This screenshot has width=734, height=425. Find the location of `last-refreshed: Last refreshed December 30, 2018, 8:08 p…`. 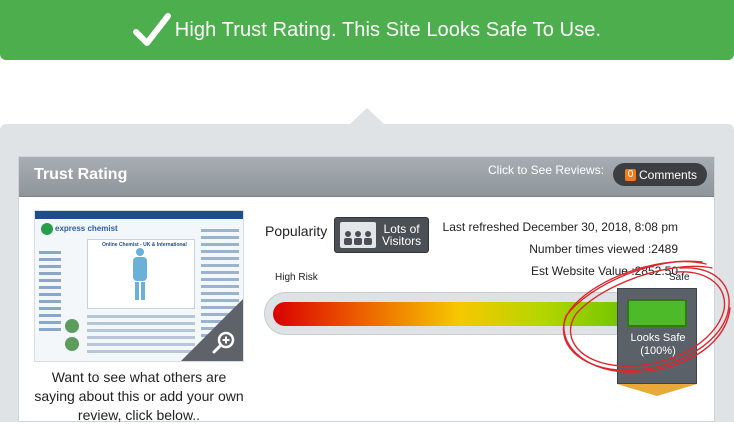

last-refreshed: Last refreshed December 30, 2018, 8:08 p… is located at coordinates (560, 227).